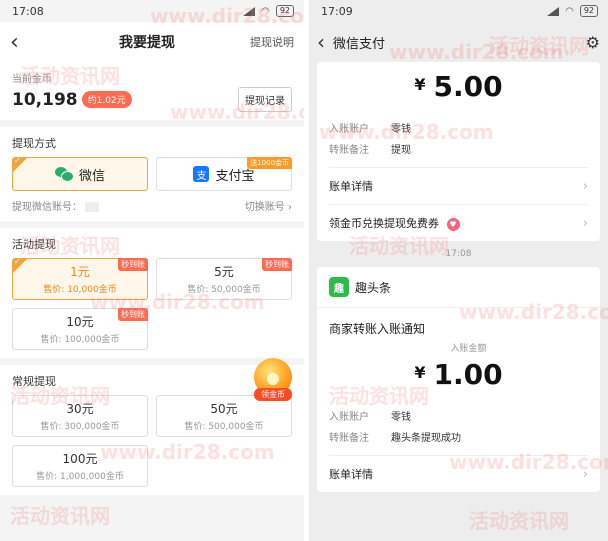 The image size is (608, 541). Describe the element at coordinates (373, 287) in the screenshot. I see `merchant-name: 趣头条` at that location.